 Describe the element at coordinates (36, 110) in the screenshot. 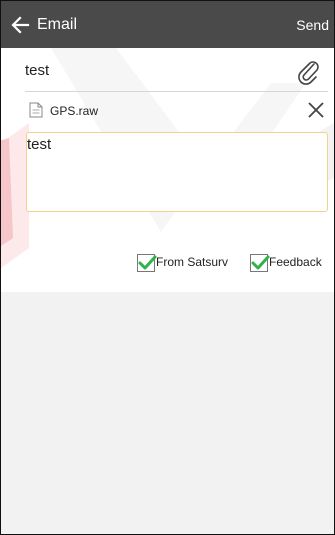

I see `document-icon` at that location.